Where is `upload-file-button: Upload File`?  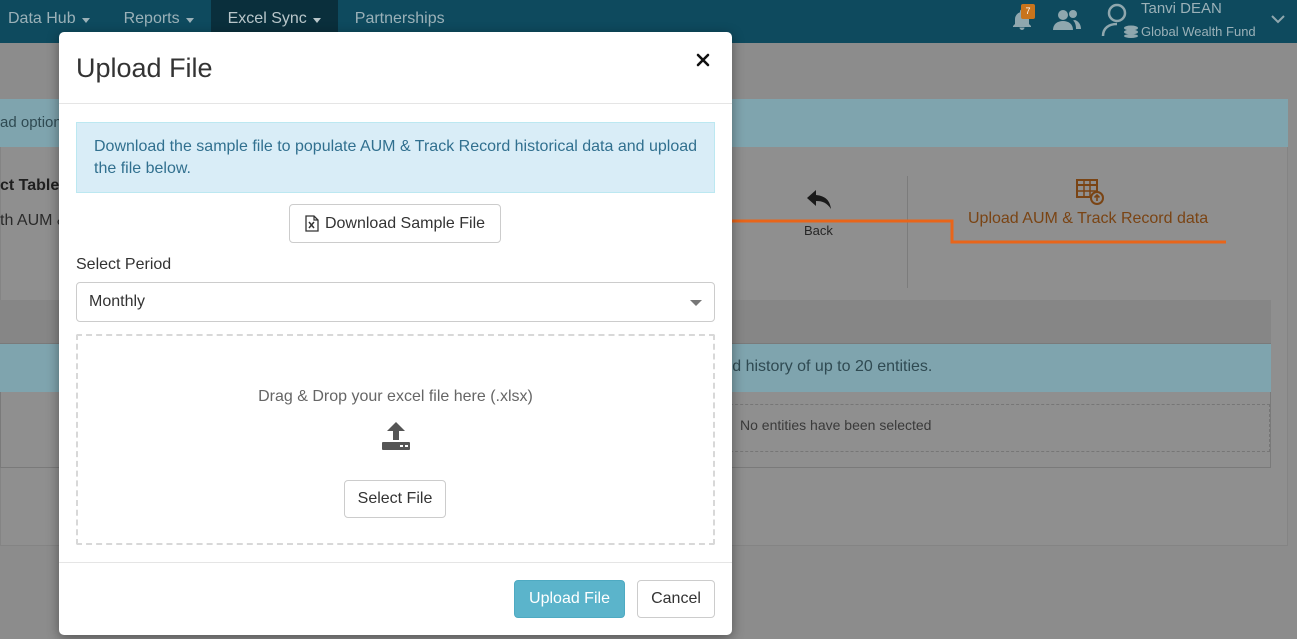 upload-file-button: Upload File is located at coordinates (569, 599).